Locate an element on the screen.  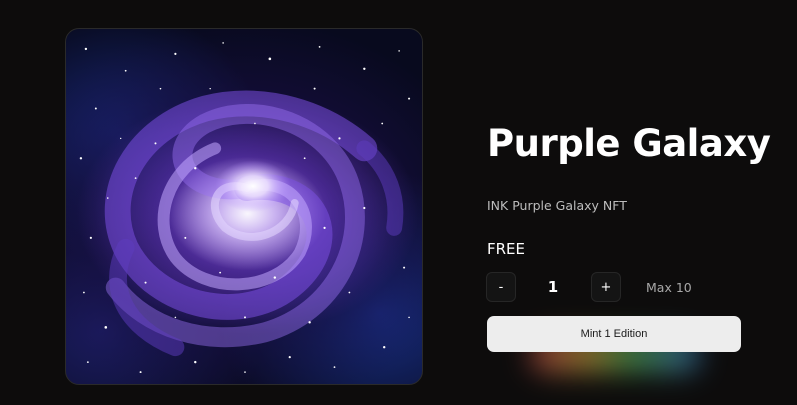
max-quantity-label: Max 10 is located at coordinates (669, 287).